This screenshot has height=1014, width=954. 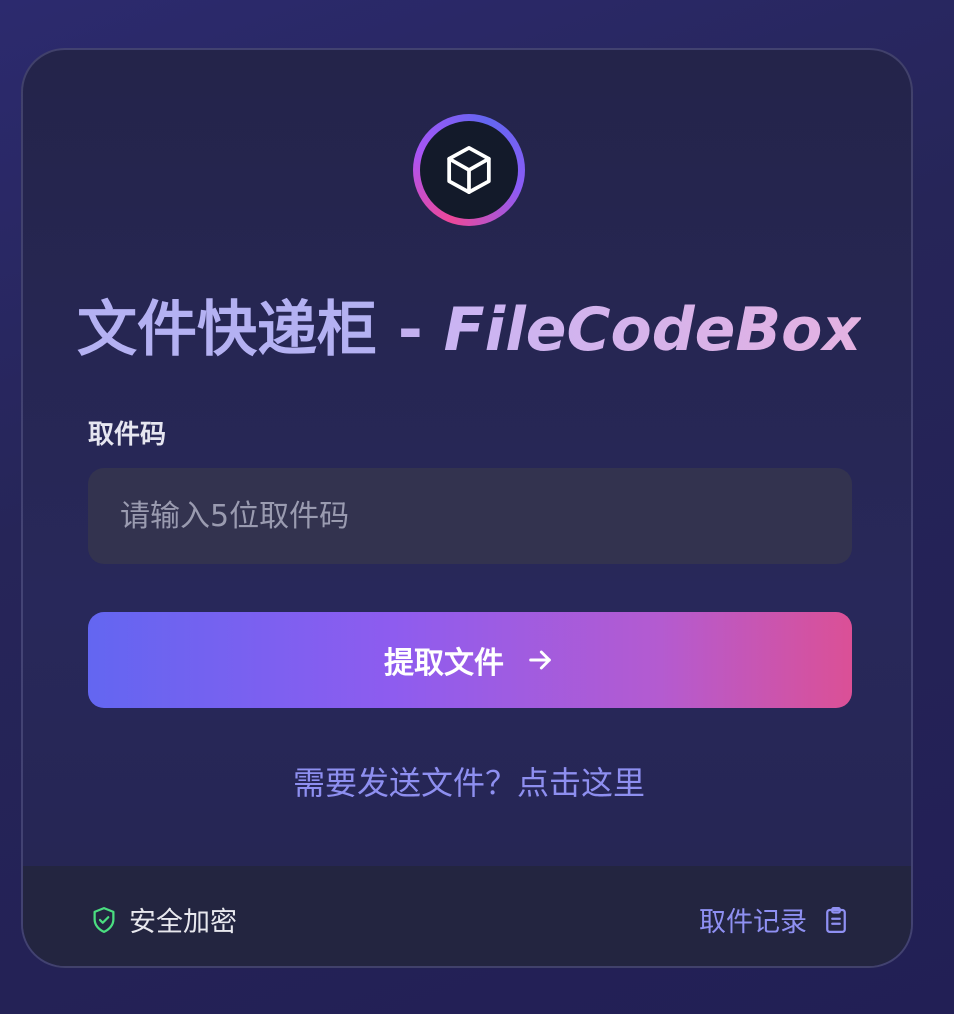 I want to click on logo-badge, so click(x=469, y=170).